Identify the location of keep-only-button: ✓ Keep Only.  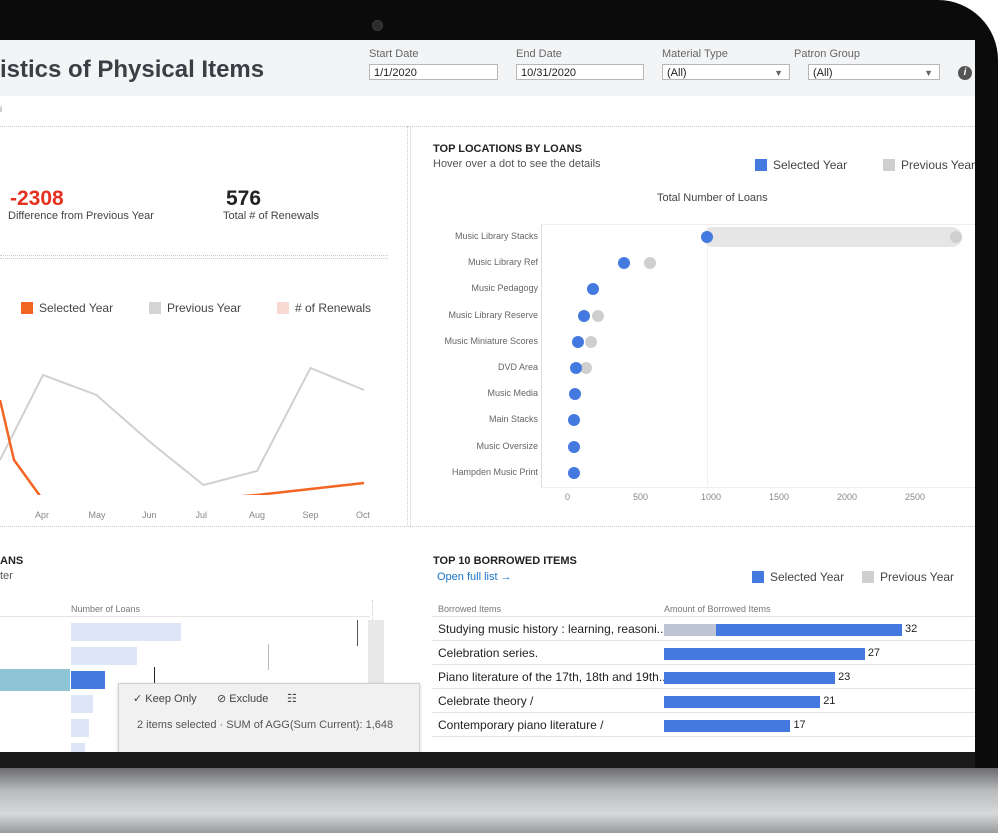
(165, 698).